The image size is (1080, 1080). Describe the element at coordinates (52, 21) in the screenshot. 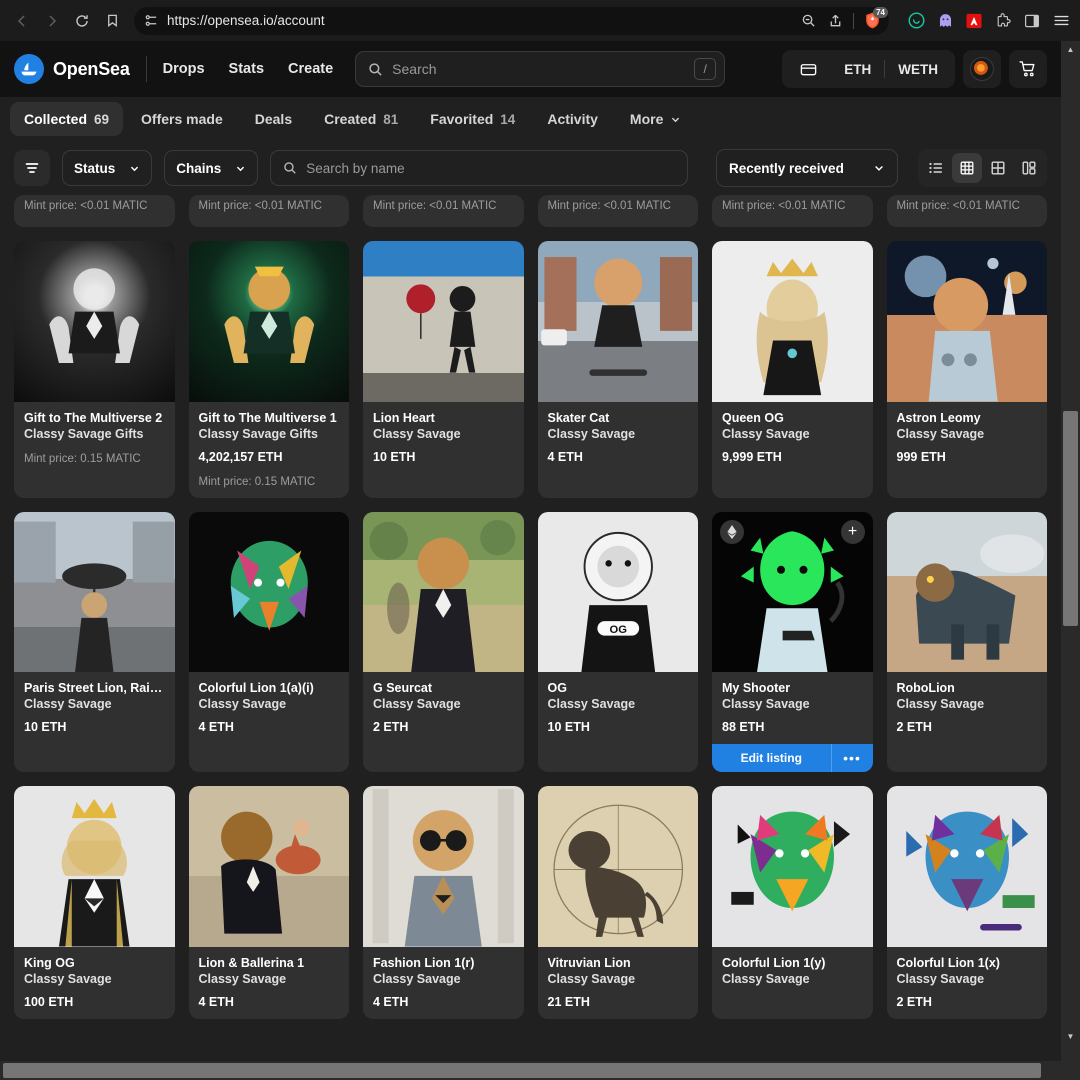

I see `forward-arrow-icon` at that location.